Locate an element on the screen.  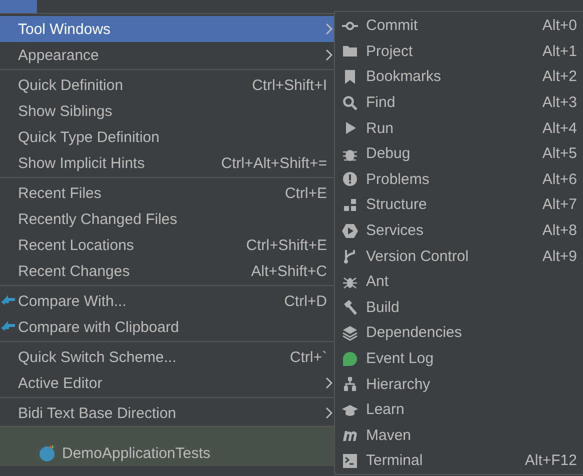
menu-item: Tool Windows is located at coordinates (167, 29).